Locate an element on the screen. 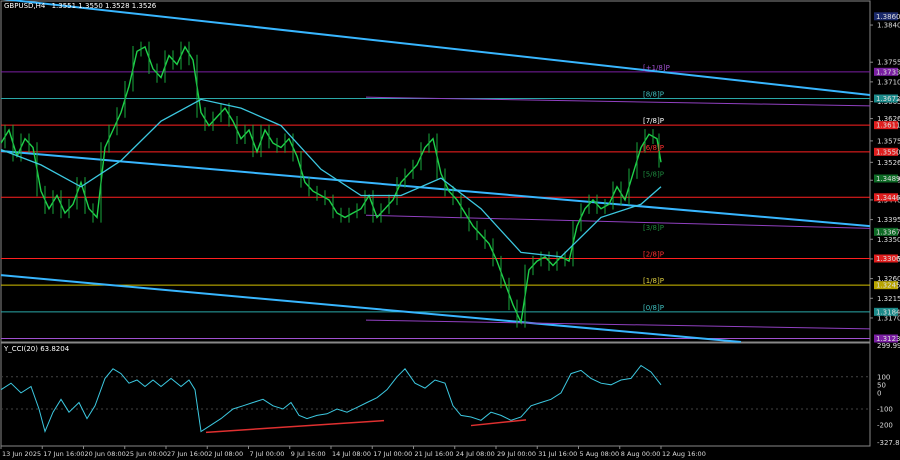  murray-label: [7/8]P is located at coordinates (653, 121).